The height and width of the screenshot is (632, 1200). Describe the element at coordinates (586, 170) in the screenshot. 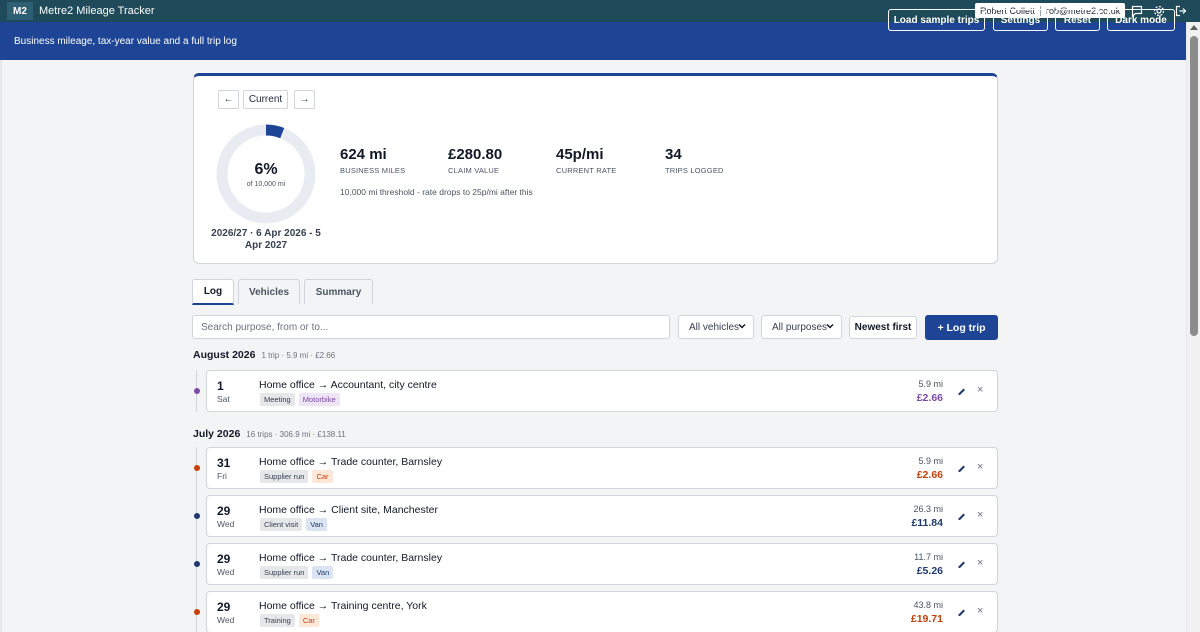

I see `current-rate-label: CURRENT RATE` at that location.